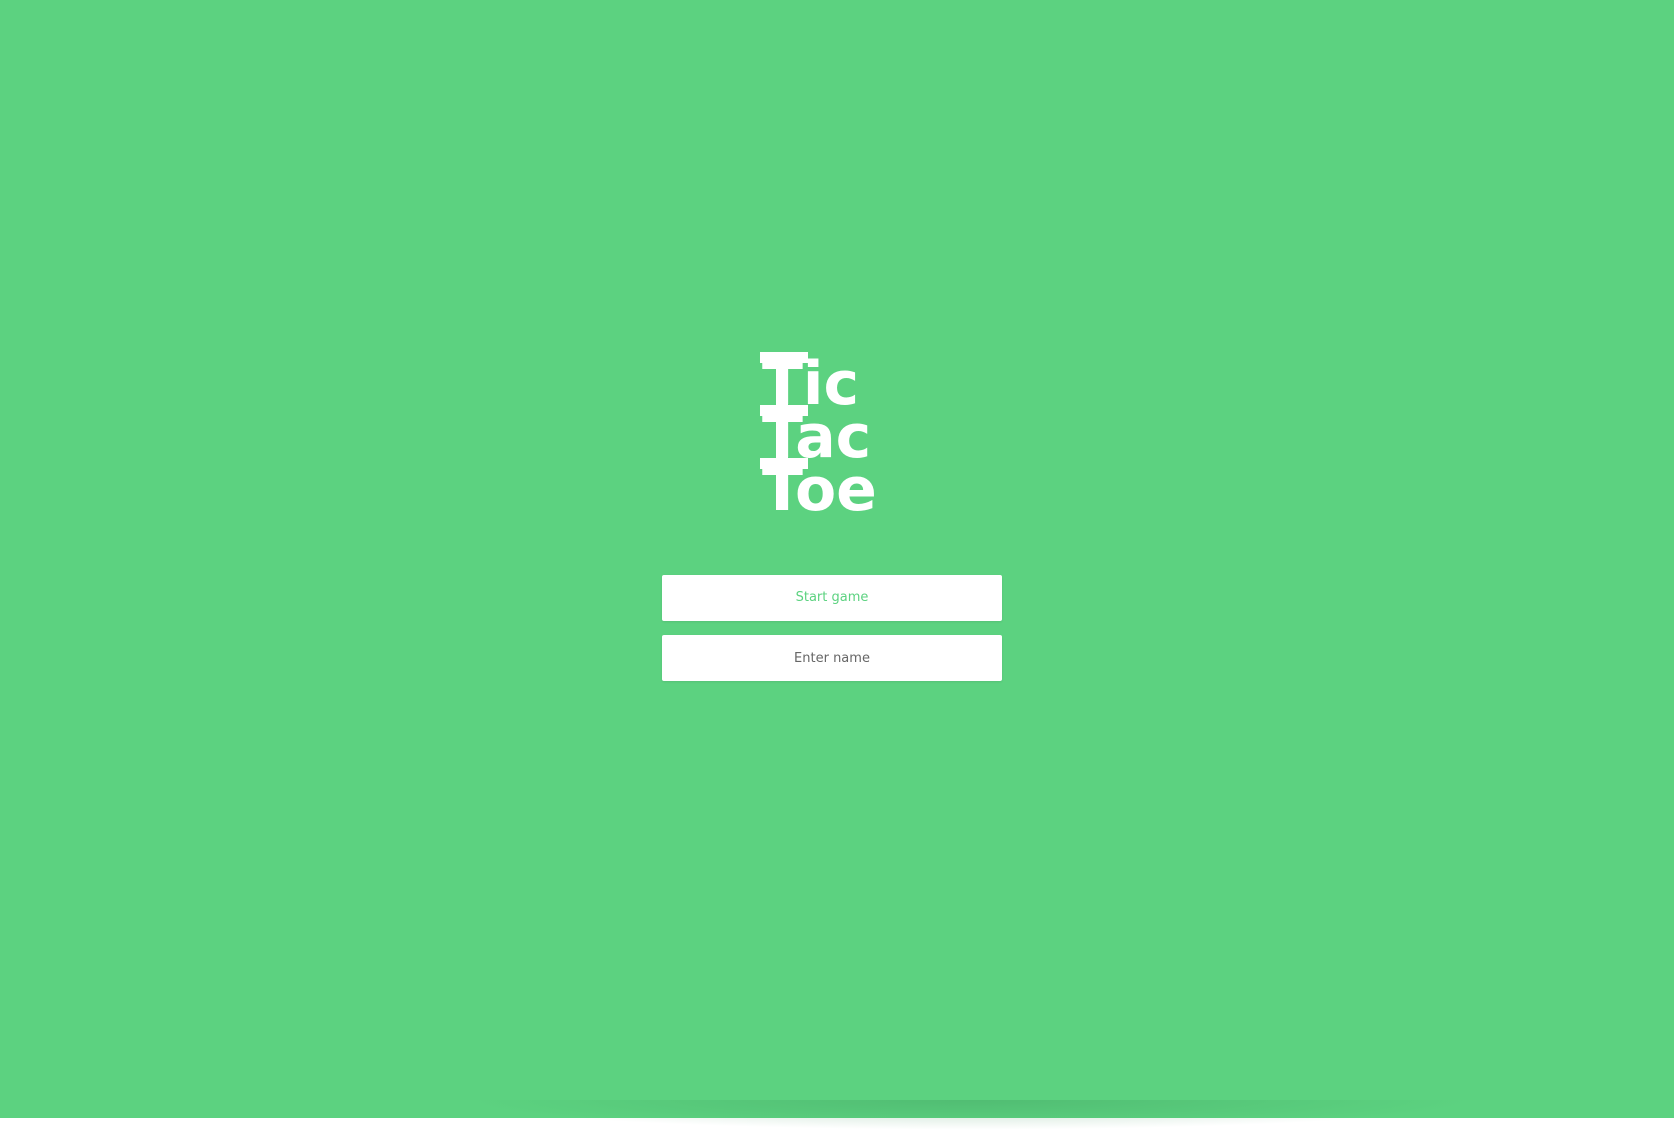  I want to click on start-game-button: Start game, so click(832, 598).